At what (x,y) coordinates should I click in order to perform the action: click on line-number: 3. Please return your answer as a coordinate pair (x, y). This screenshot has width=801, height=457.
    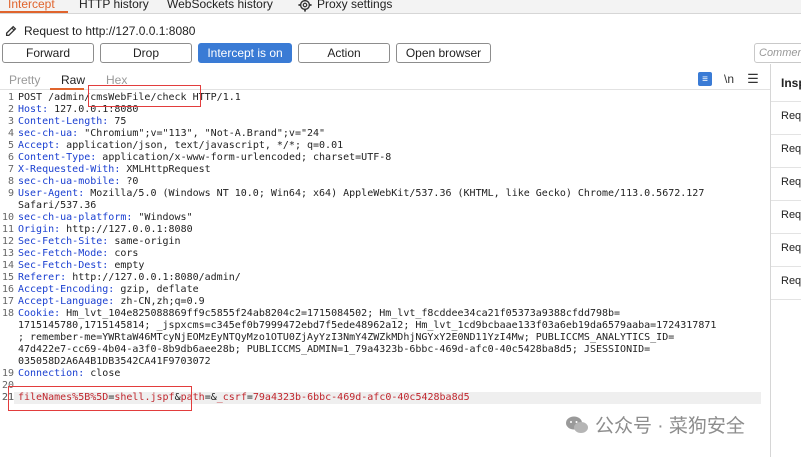
    Looking at the image, I should click on (10, 121).